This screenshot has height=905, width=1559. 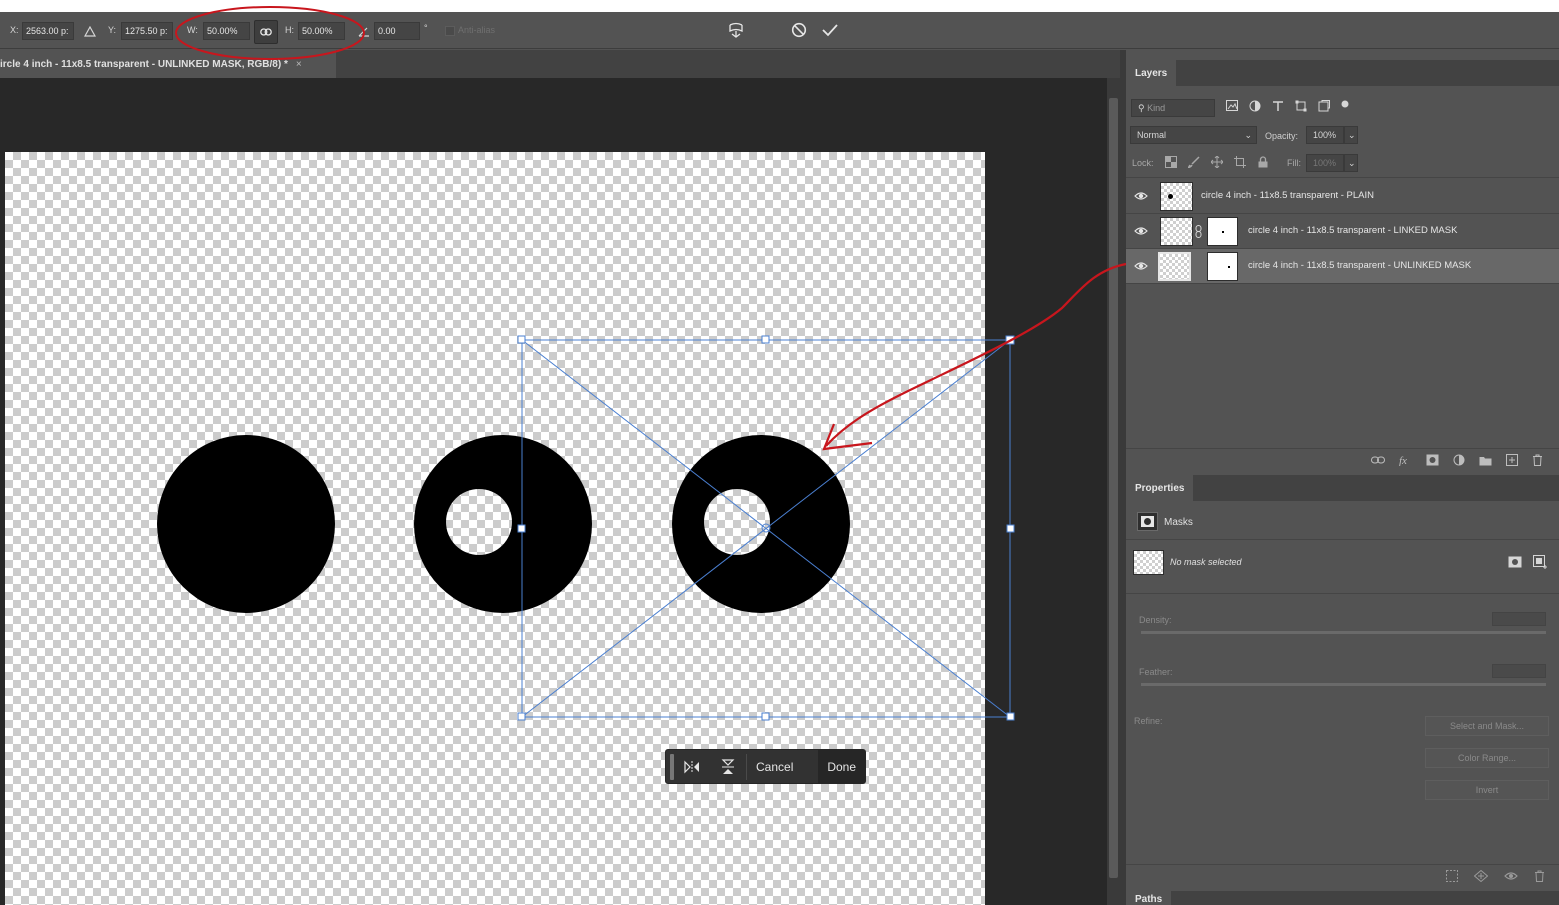 What do you see at coordinates (266, 32) in the screenshot?
I see `link-aspect-button` at bounding box center [266, 32].